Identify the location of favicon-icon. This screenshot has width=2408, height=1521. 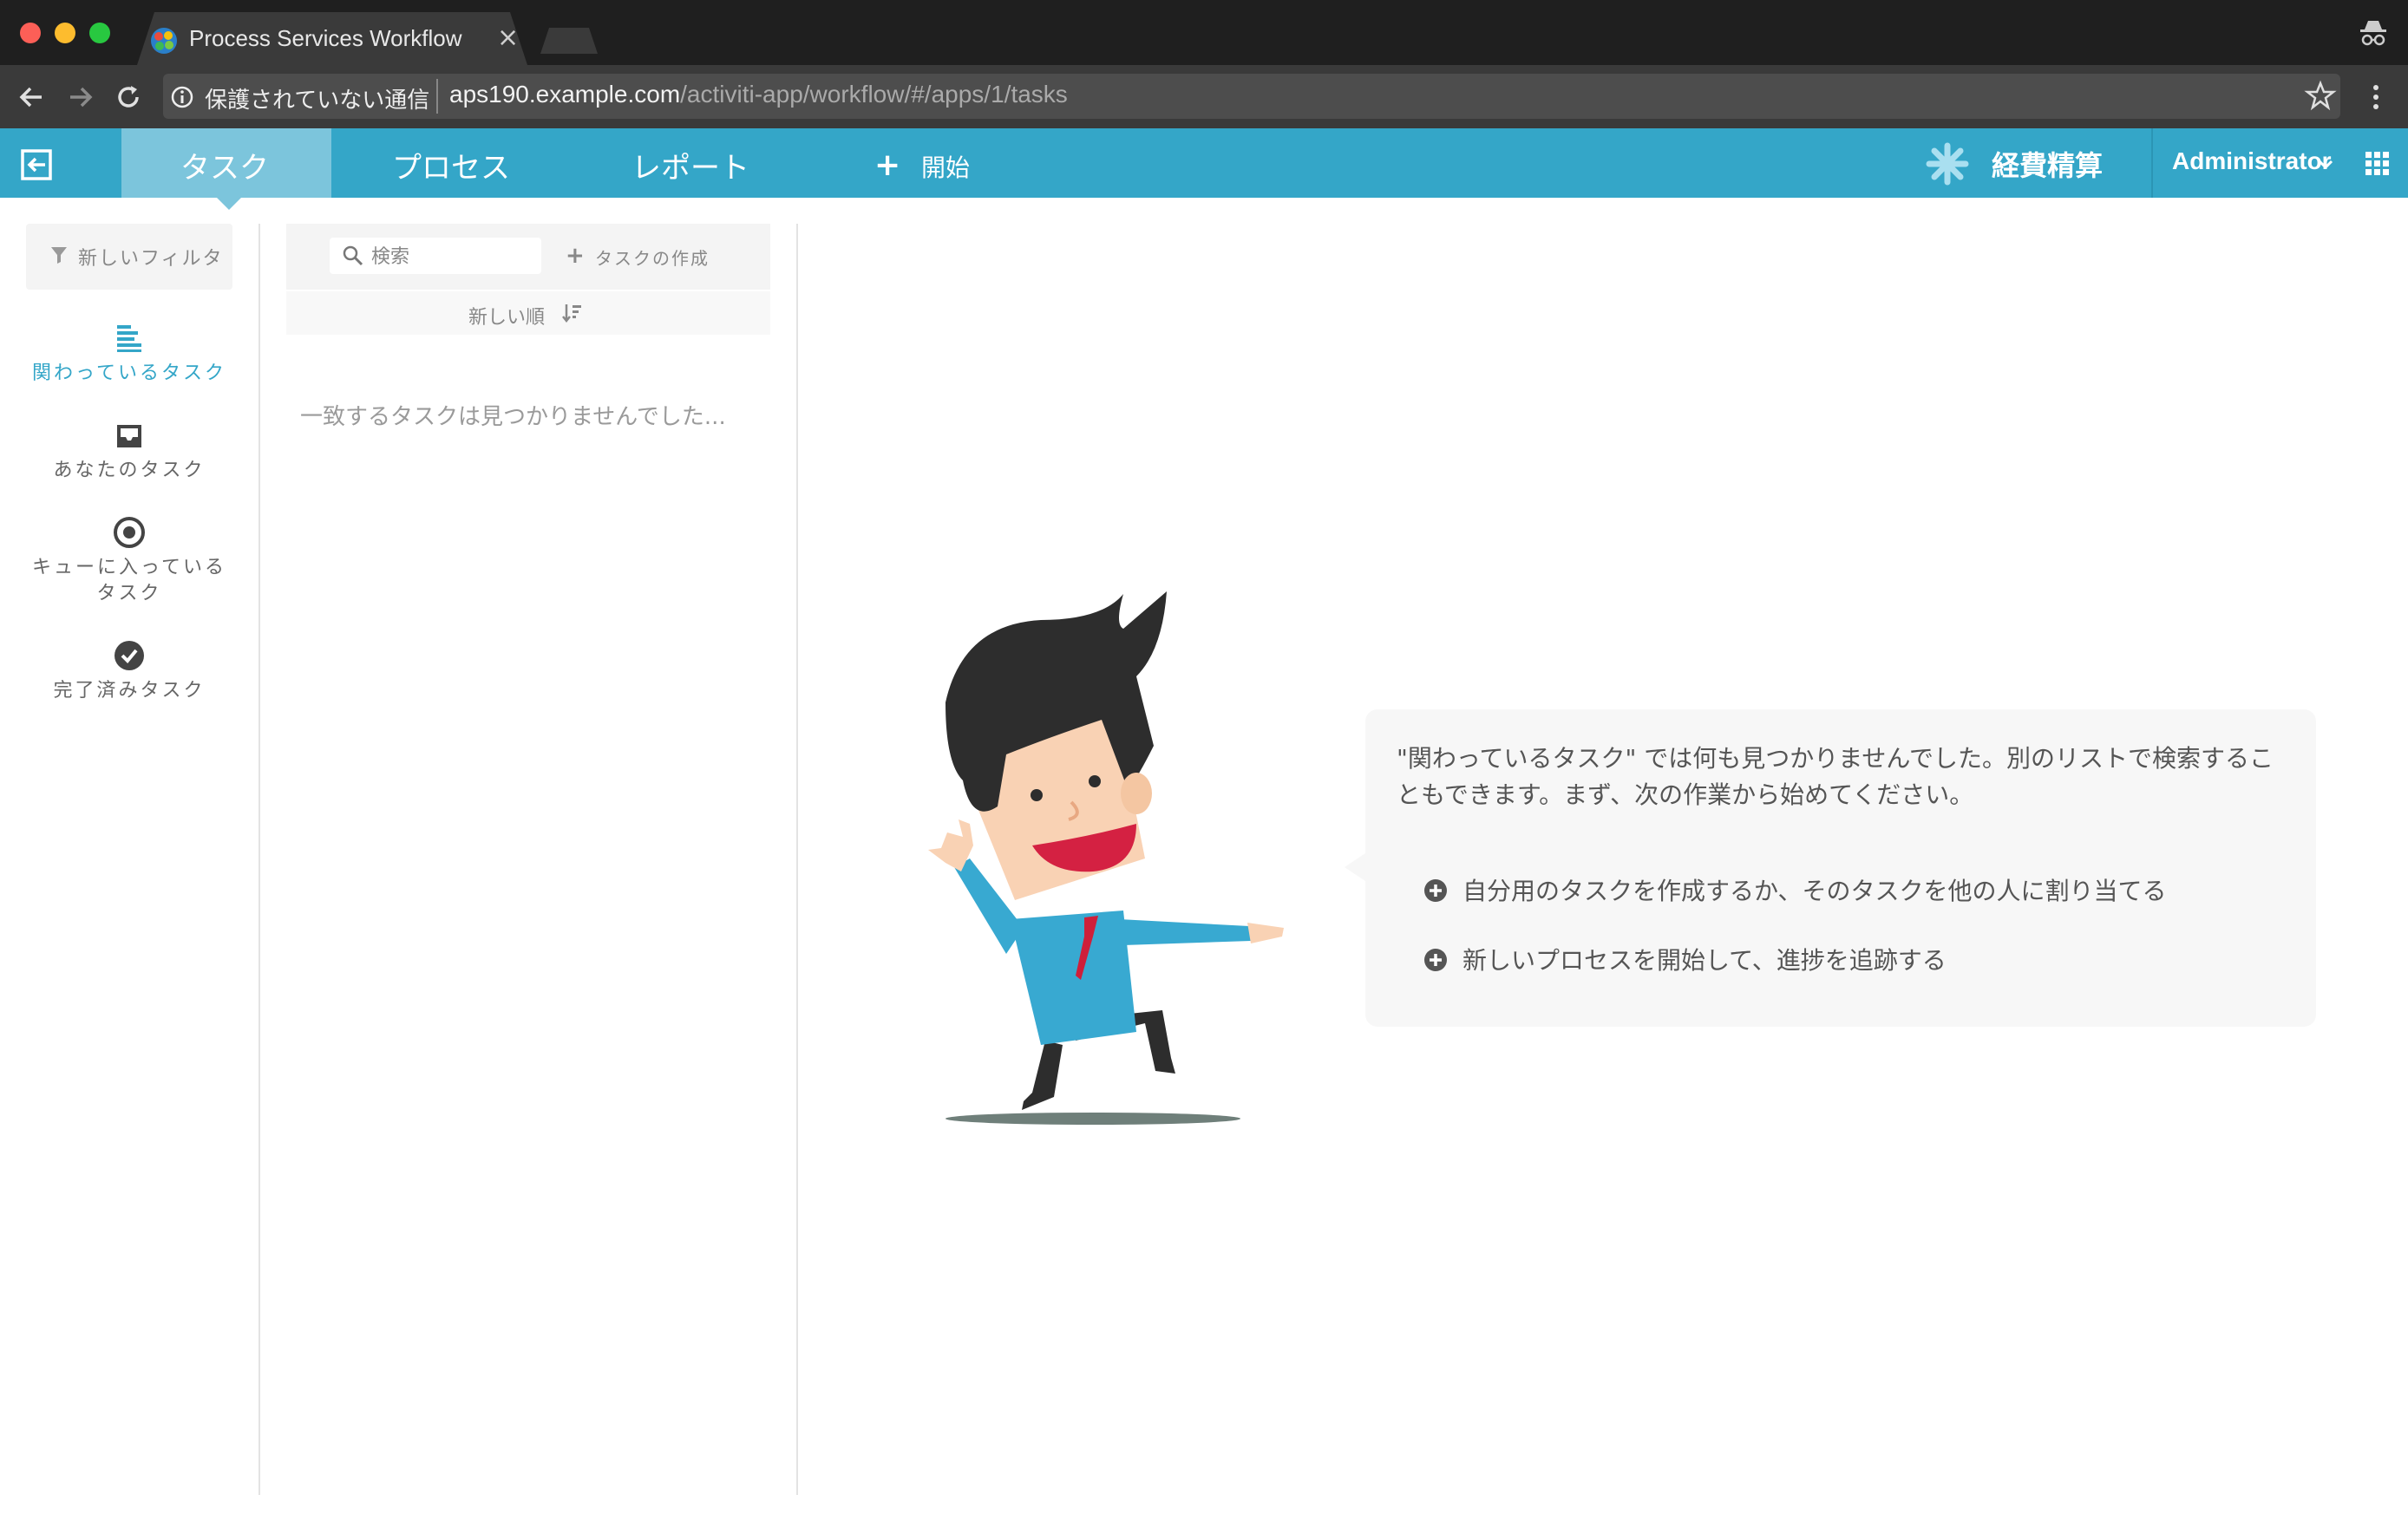
(164, 41).